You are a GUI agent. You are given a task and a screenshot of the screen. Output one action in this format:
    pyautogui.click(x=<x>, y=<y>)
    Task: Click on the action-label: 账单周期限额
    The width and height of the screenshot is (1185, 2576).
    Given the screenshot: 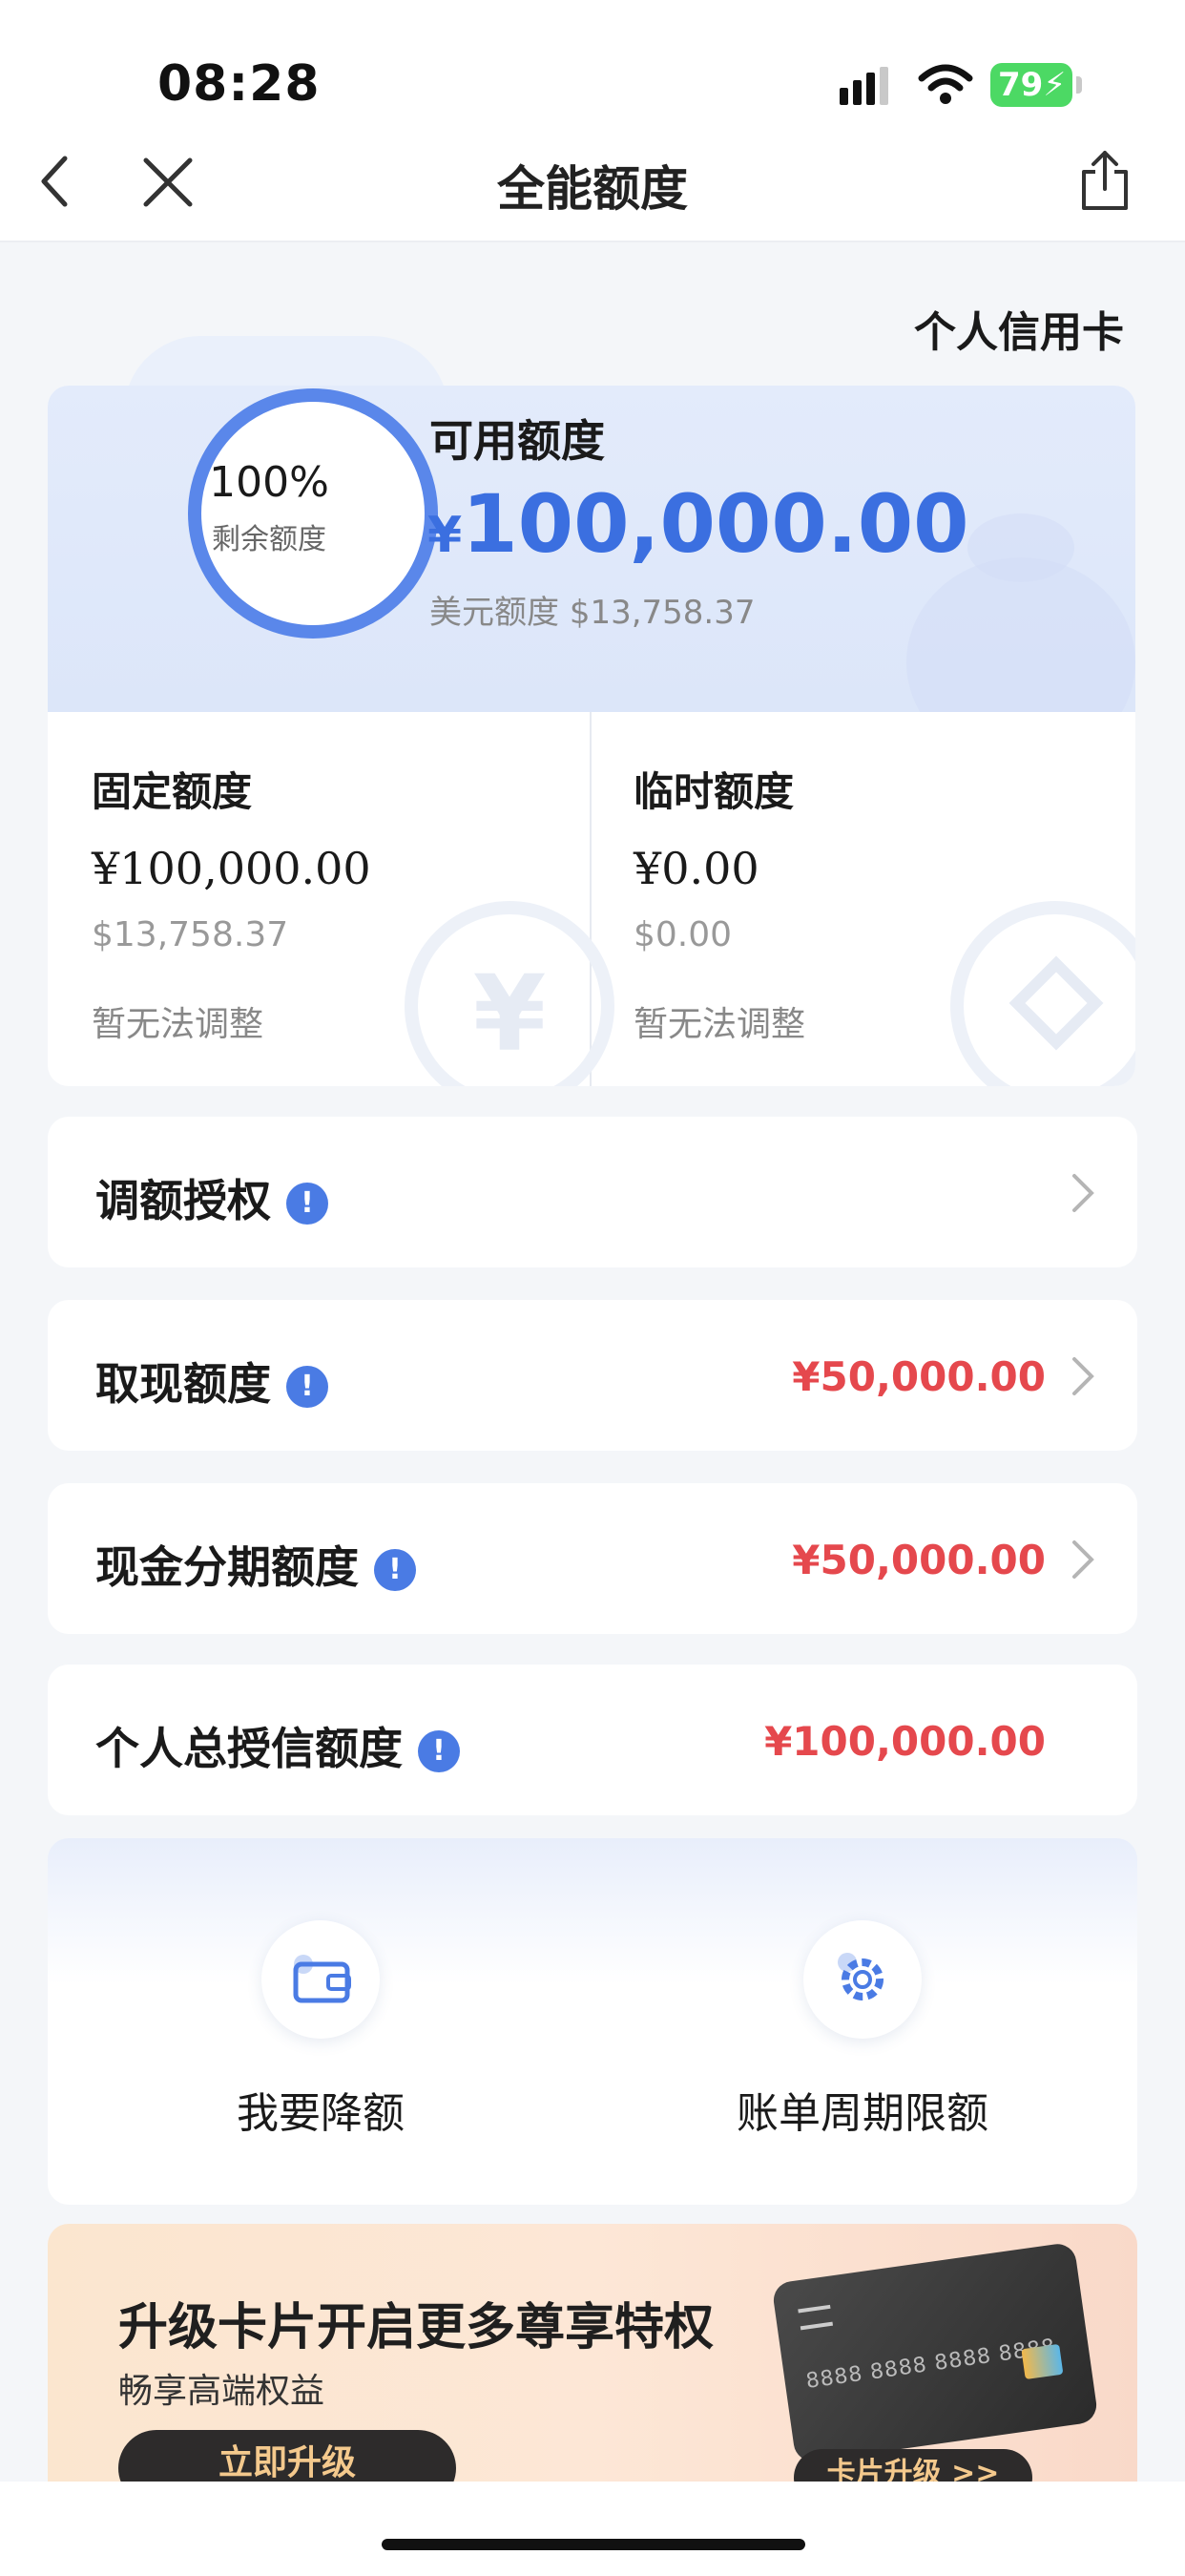 What is the action you would take?
    pyautogui.click(x=862, y=2113)
    